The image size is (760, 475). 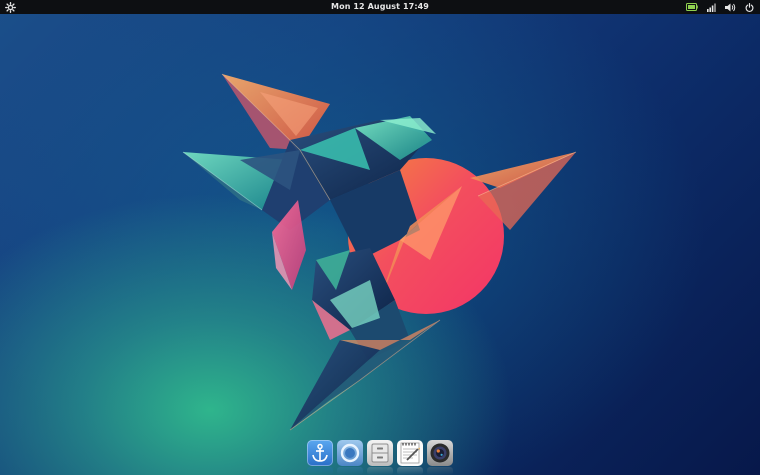 I want to click on network-indicator, so click(x=711, y=7).